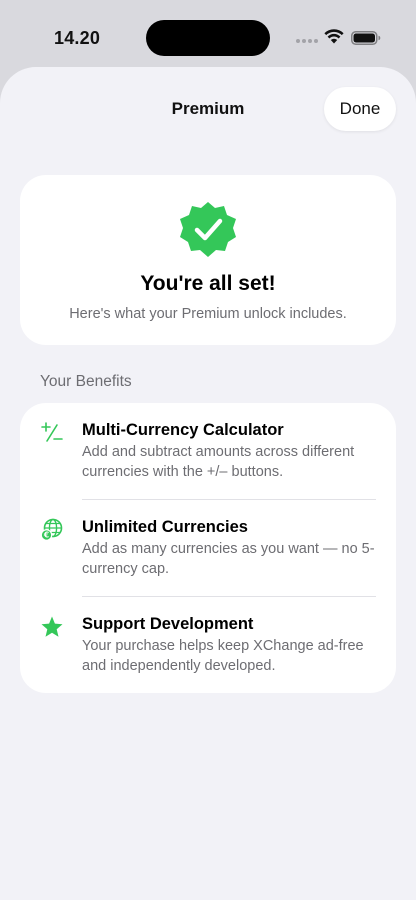  Describe the element at coordinates (165, 527) in the screenshot. I see `benefit-title: Unlimited Currencies` at that location.